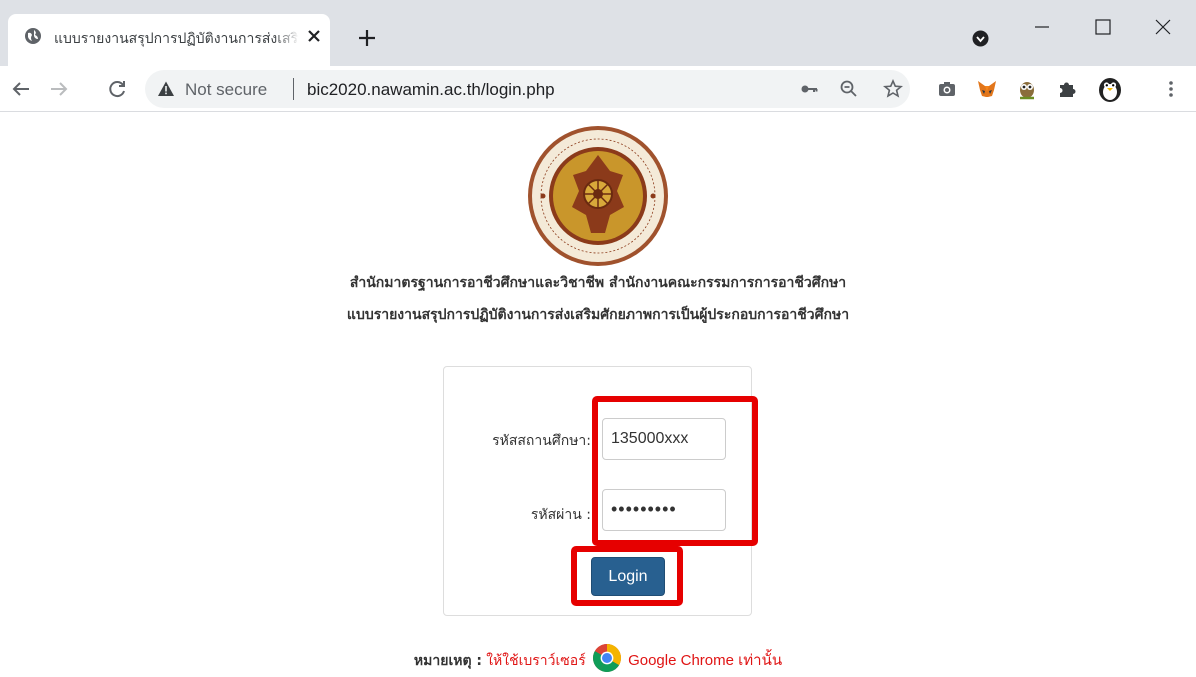  What do you see at coordinates (1103, 27) in the screenshot?
I see `maximize-window-icon` at bounding box center [1103, 27].